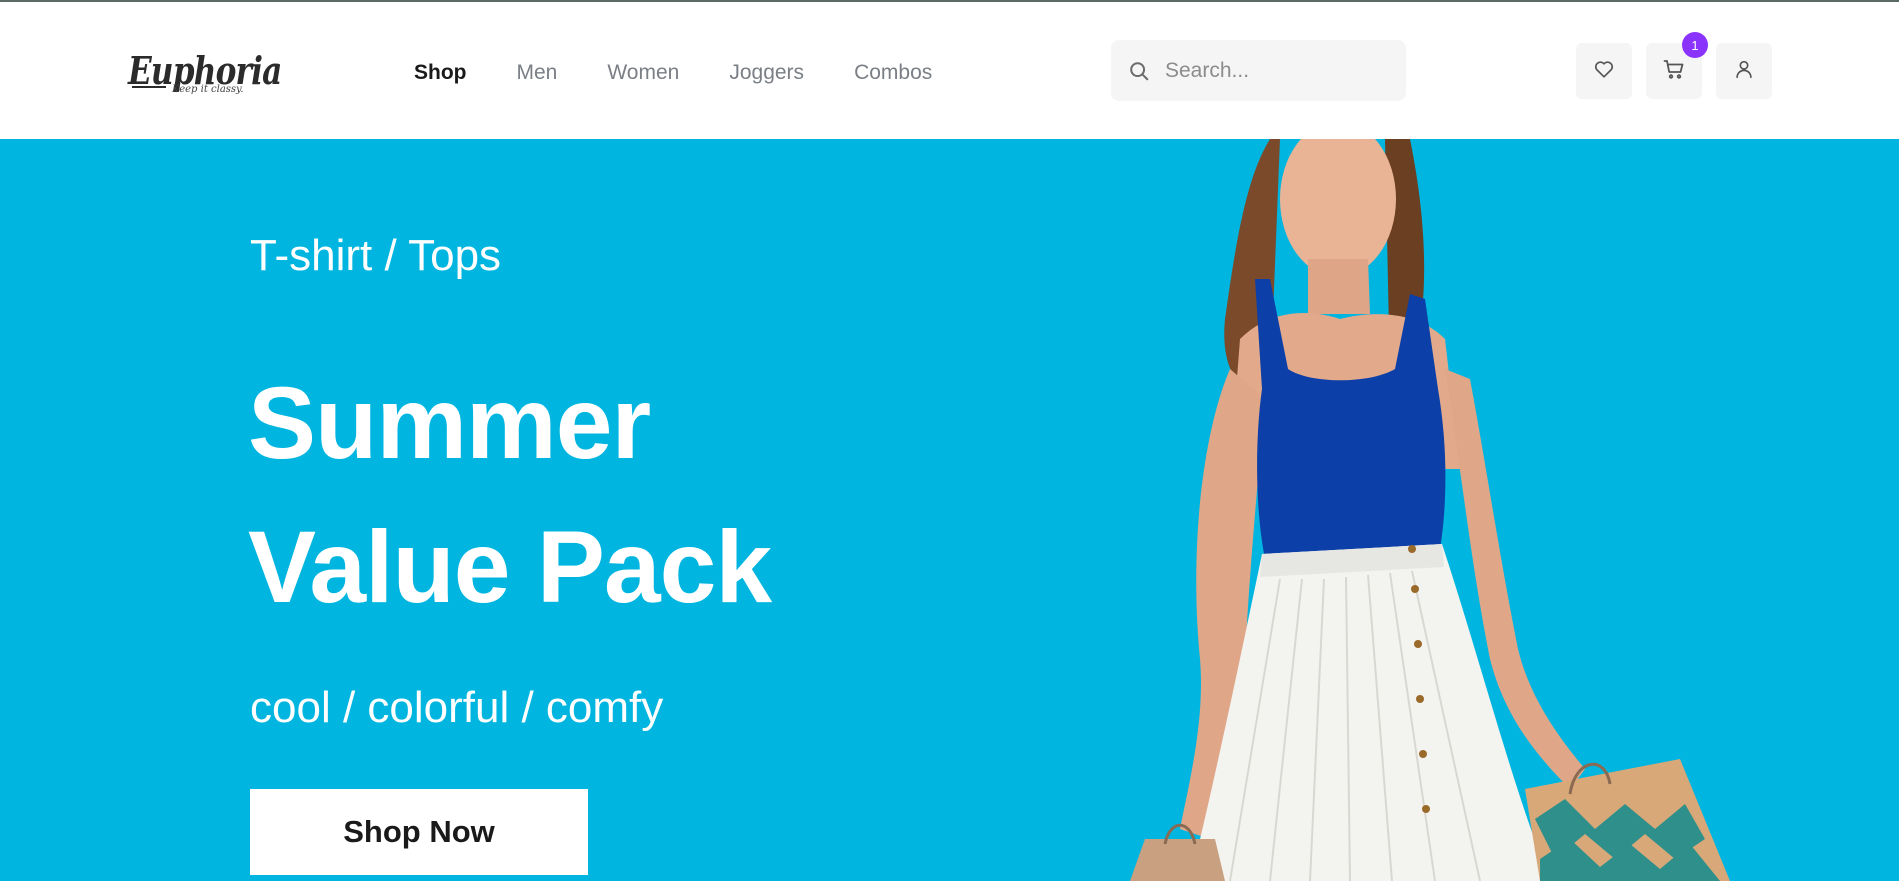 The height and width of the screenshot is (881, 1899). What do you see at coordinates (419, 832) in the screenshot?
I see `shop-now-button: Shop Now` at bounding box center [419, 832].